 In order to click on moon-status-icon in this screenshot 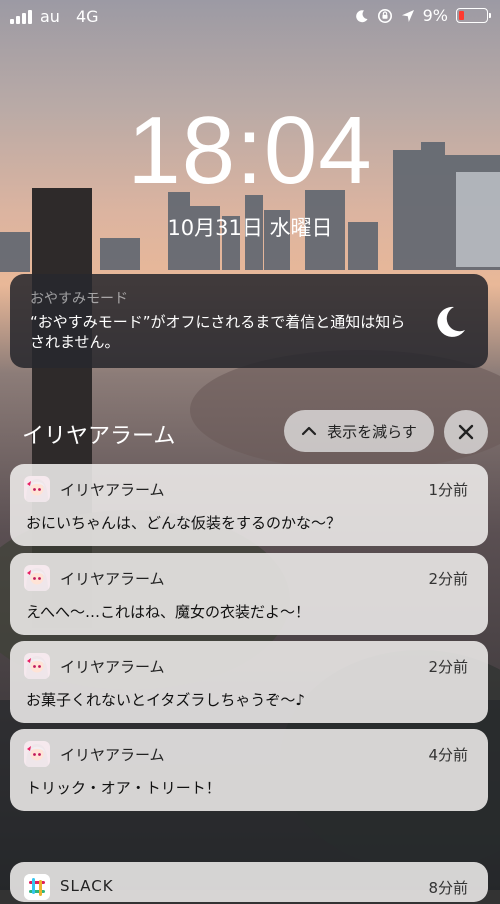, I will do `click(361, 15)`.